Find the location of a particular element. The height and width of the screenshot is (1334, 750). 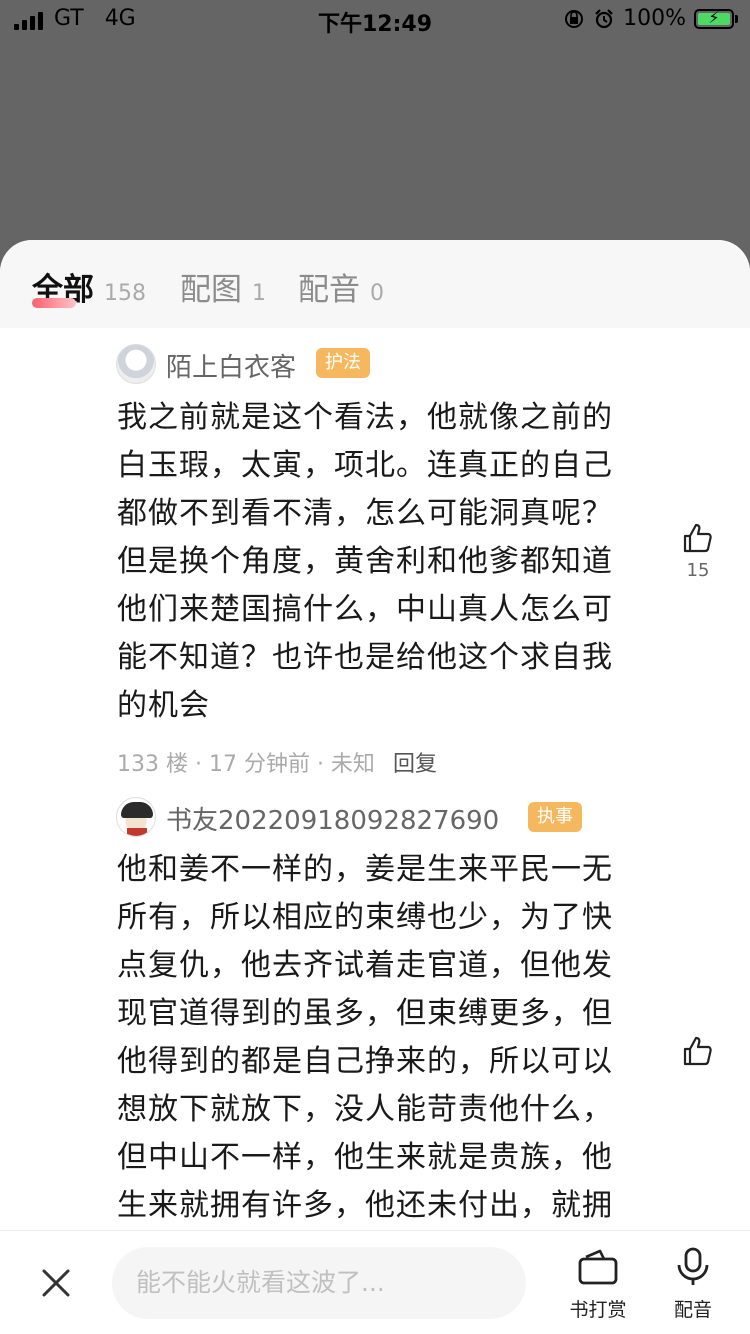

tab-images: 配图 1 is located at coordinates (223, 286).